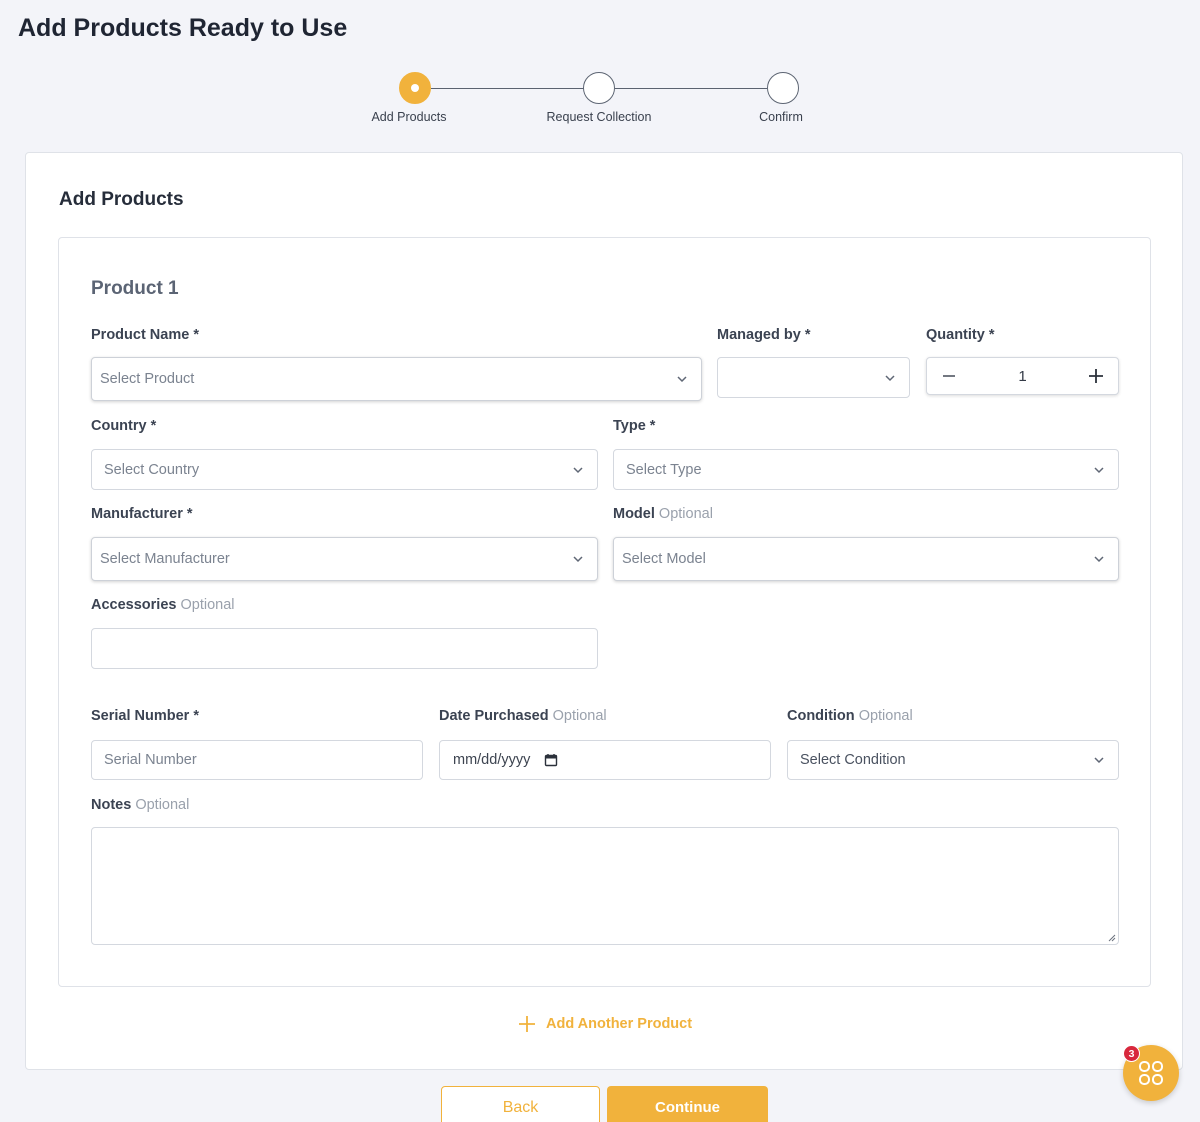  I want to click on back-label: Back, so click(520, 1107).